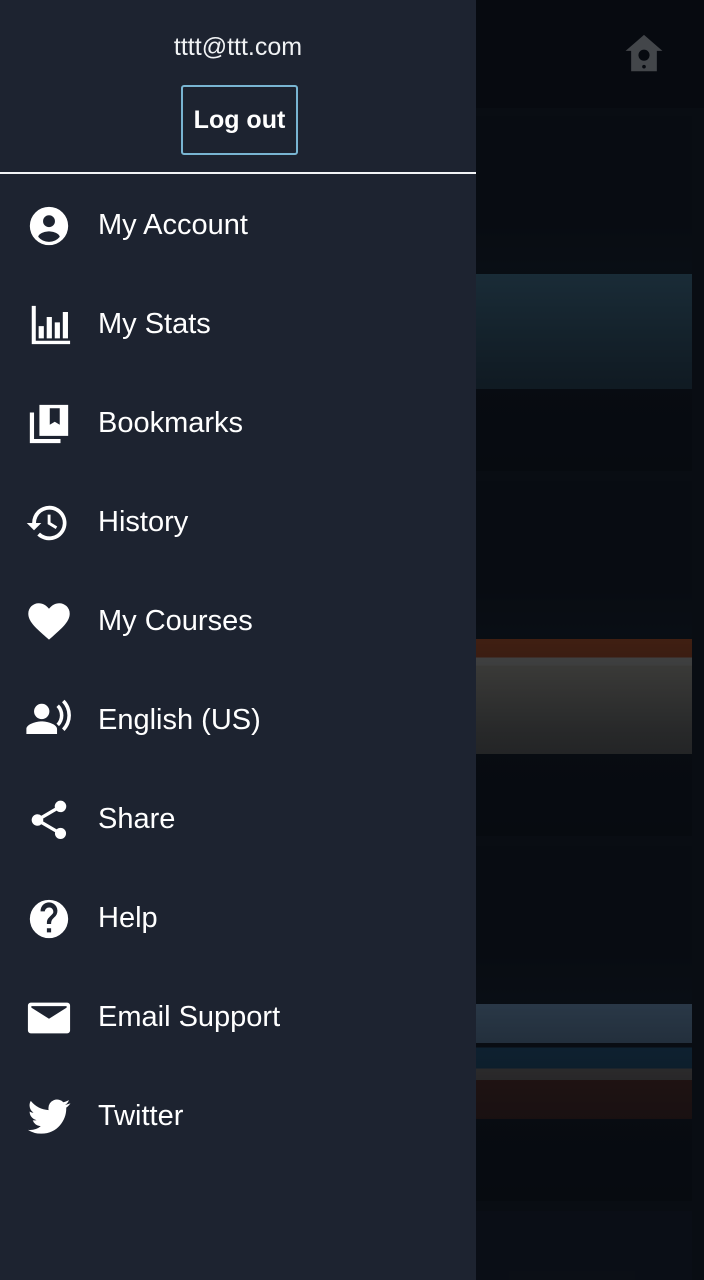 This screenshot has width=704, height=1280. I want to click on sidebar-item-label: Twitter, so click(141, 1116).